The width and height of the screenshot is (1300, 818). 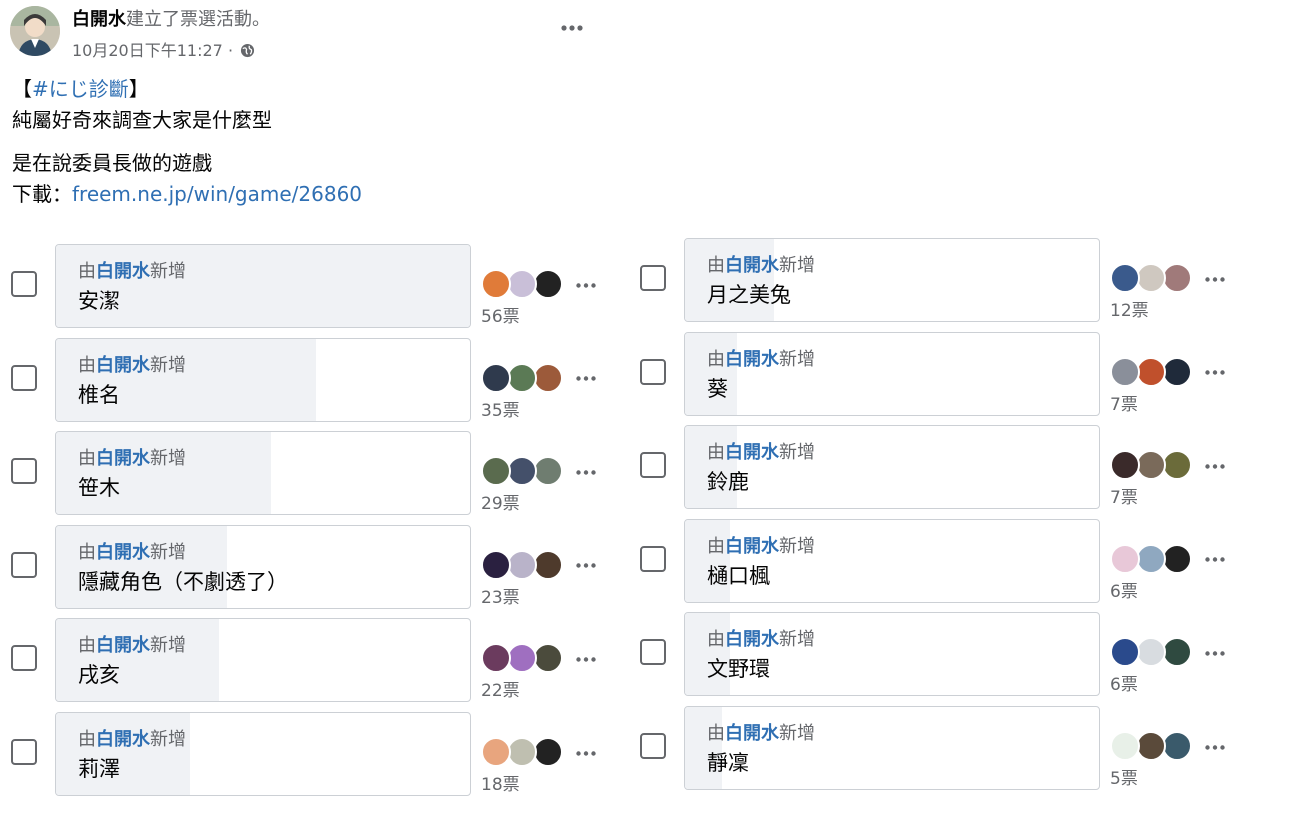 What do you see at coordinates (183, 581) in the screenshot?
I see `poll-option-label: 隱藏角色（不劇透了）` at bounding box center [183, 581].